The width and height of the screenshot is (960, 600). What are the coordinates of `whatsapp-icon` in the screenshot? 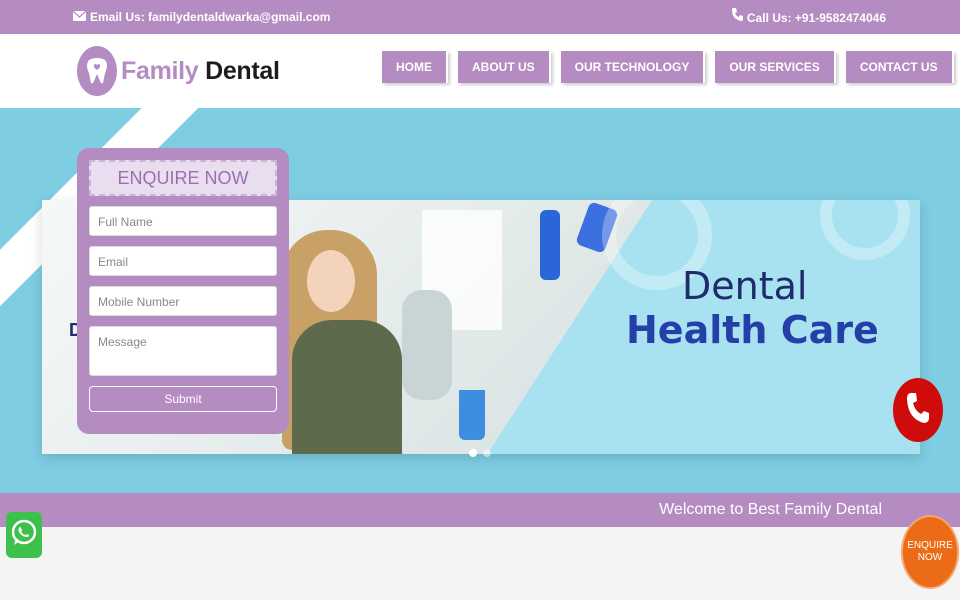 It's located at (24, 535).